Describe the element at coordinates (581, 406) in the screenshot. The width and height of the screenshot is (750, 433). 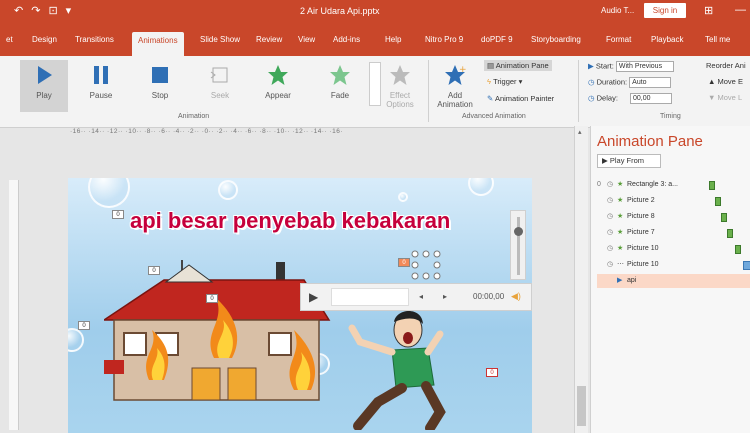
I see `scroll-thumb` at that location.